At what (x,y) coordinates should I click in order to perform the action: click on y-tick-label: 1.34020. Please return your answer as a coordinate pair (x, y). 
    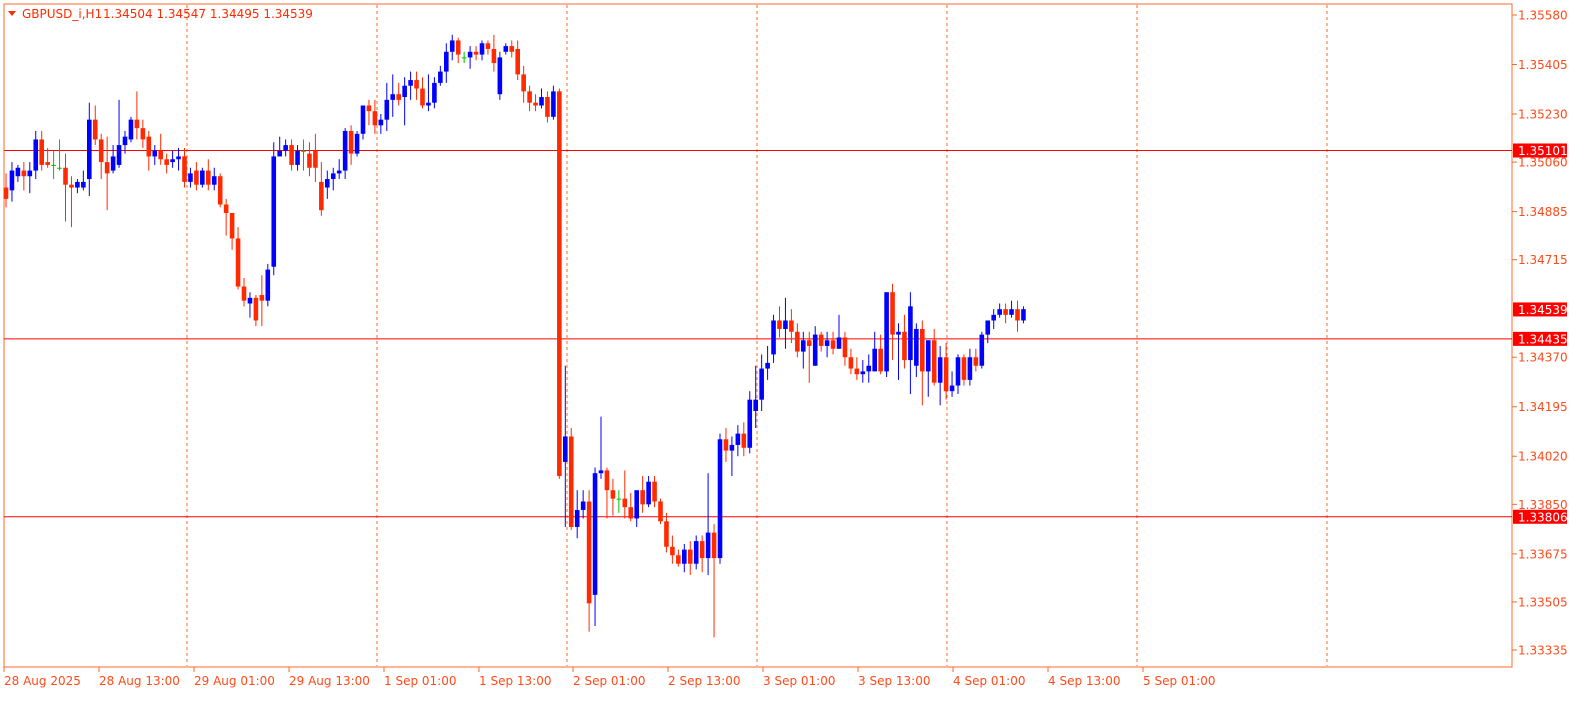
    Looking at the image, I should click on (1543, 457).